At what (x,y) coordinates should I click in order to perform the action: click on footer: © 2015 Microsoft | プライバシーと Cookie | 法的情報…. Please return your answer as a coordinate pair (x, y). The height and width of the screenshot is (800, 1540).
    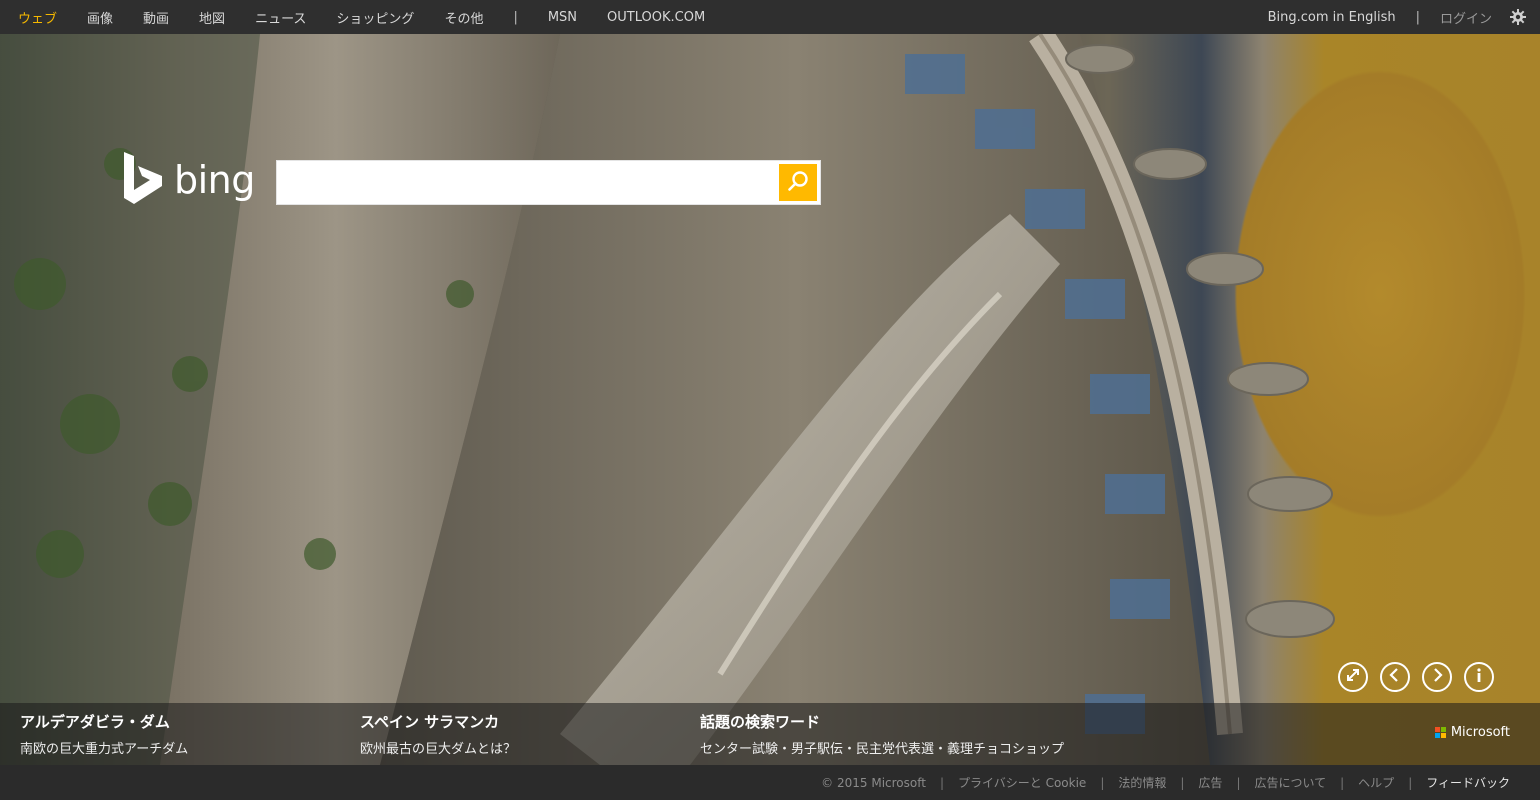
    Looking at the image, I should click on (770, 782).